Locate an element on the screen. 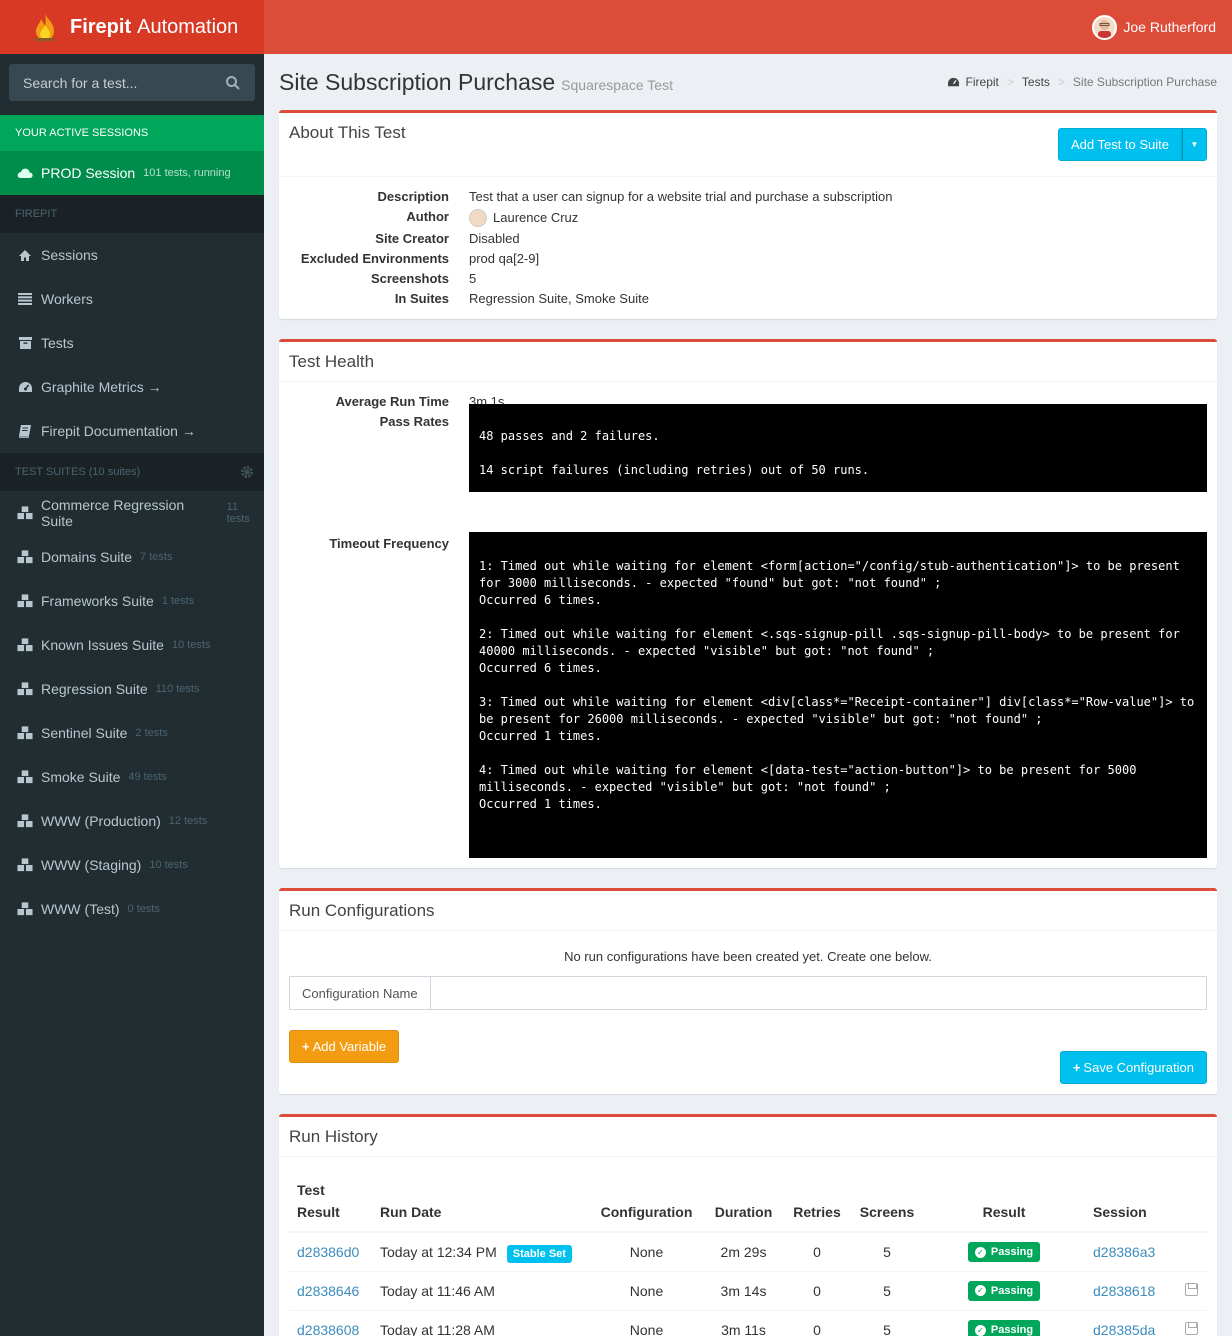 The width and height of the screenshot is (1232, 1336). search-box is located at coordinates (132, 82).